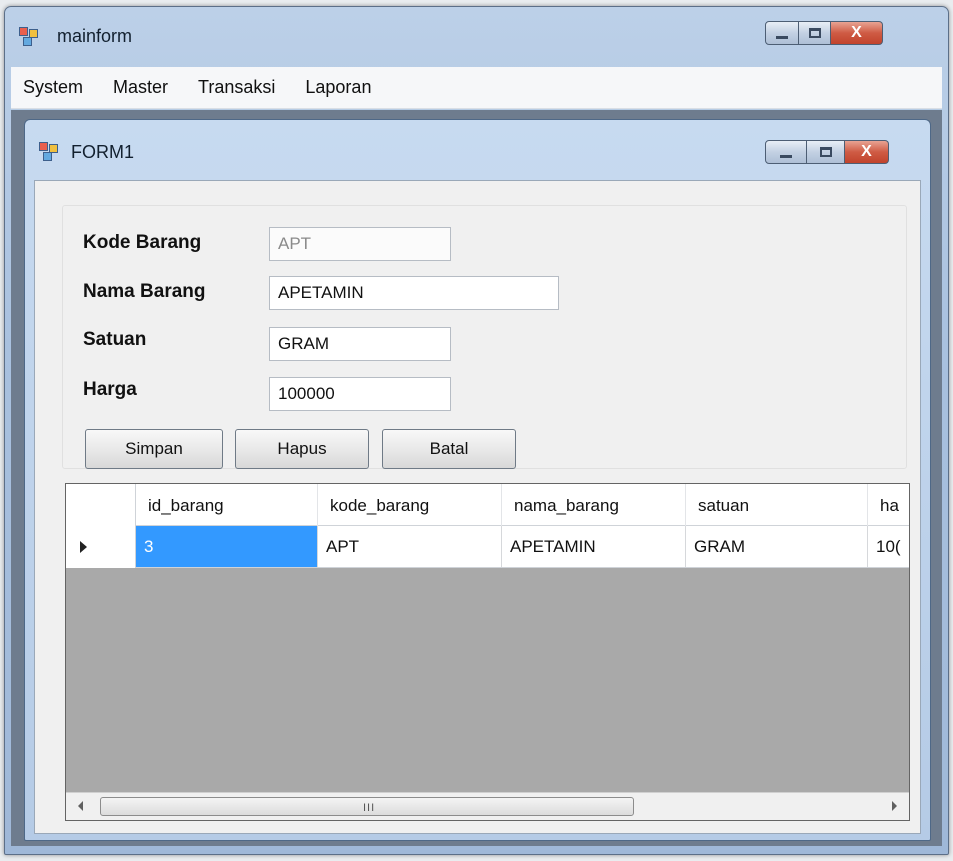  What do you see at coordinates (142, 242) in the screenshot?
I see `kode-barang-label: Kode Barang` at bounding box center [142, 242].